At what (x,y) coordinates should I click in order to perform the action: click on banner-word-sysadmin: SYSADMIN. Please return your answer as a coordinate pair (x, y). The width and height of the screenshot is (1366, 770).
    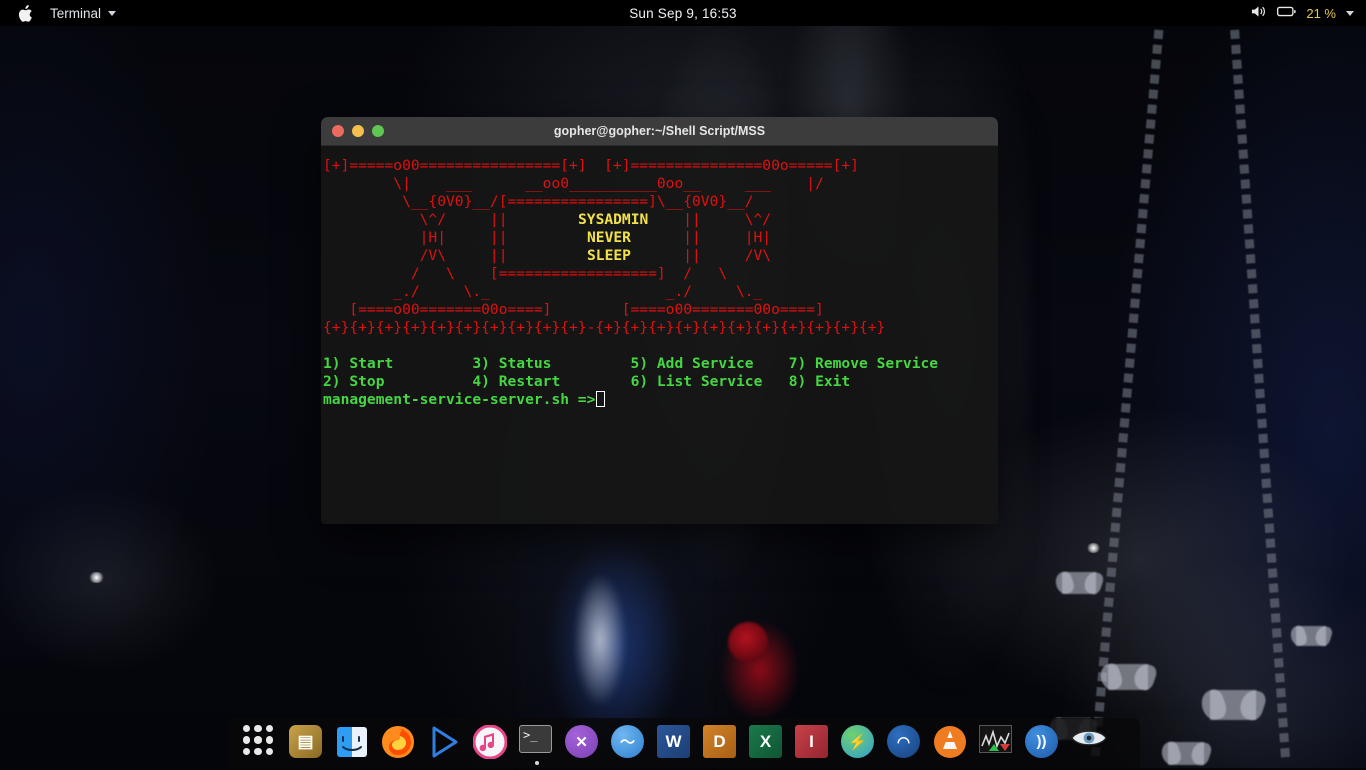
    Looking at the image, I should click on (613, 219).